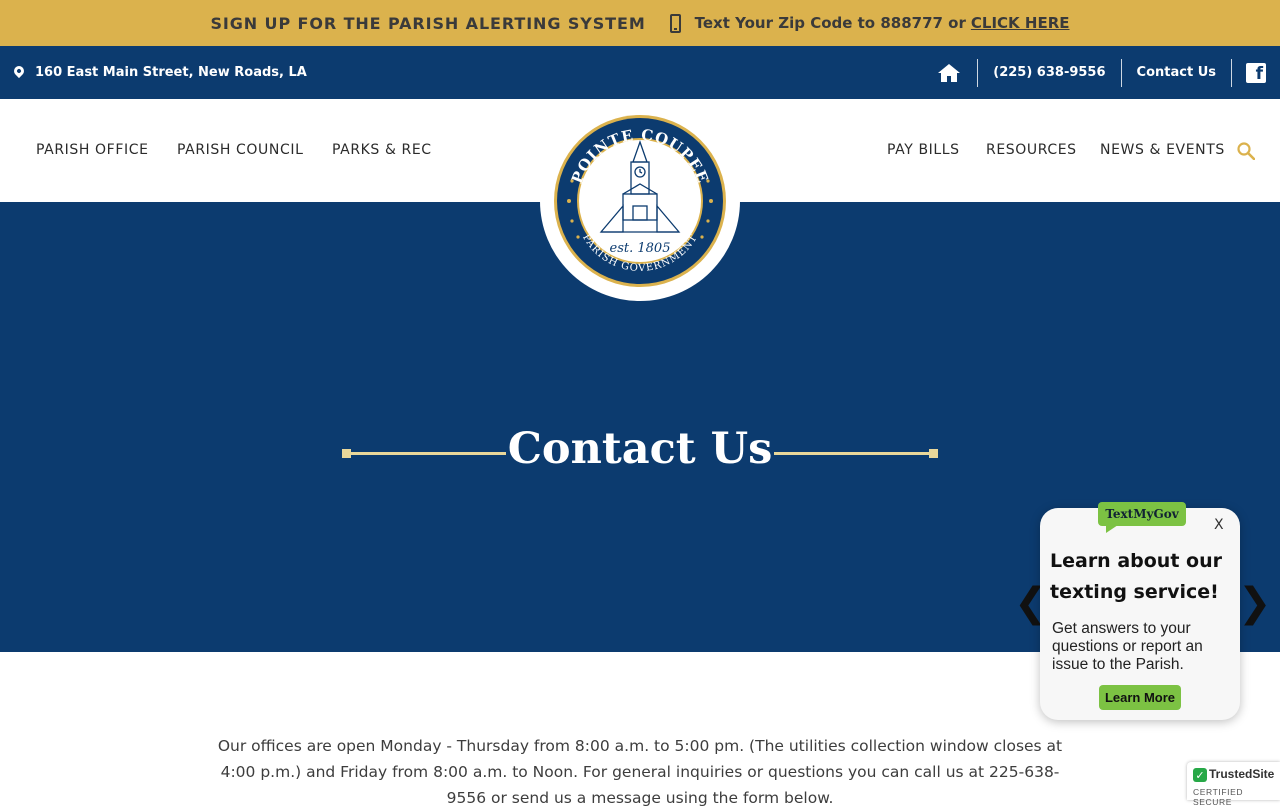 This screenshot has height=811, width=1280. Describe the element at coordinates (949, 73) in the screenshot. I see `home-icon` at that location.